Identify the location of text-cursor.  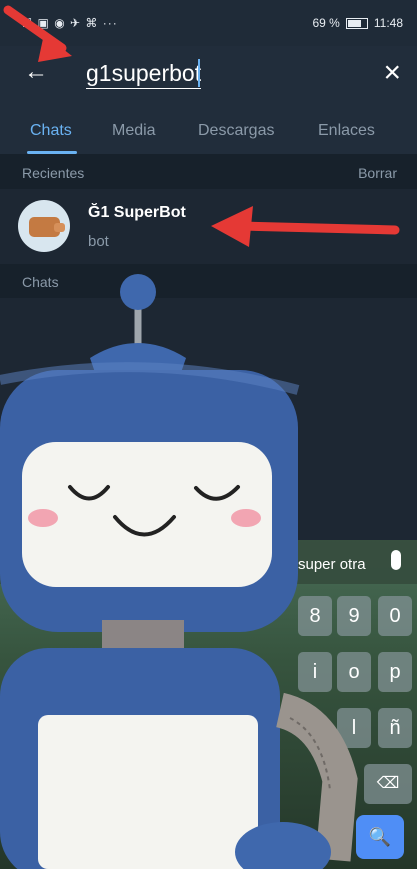
(199, 73).